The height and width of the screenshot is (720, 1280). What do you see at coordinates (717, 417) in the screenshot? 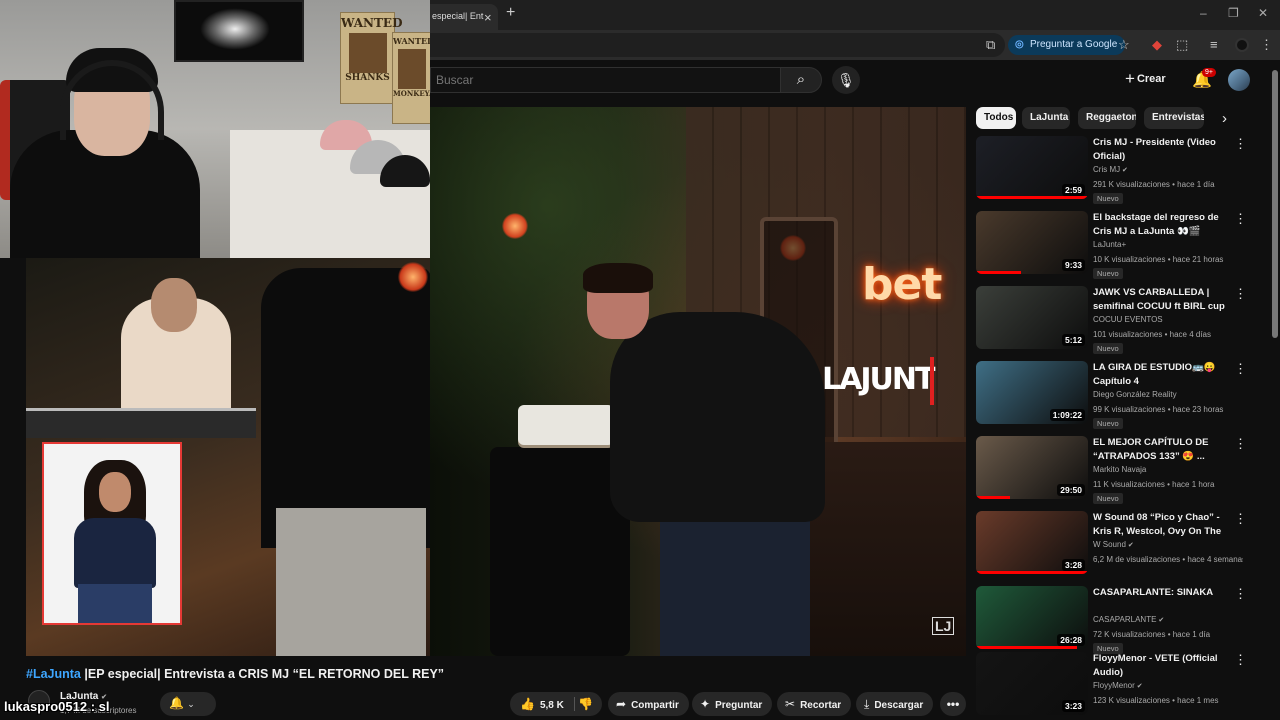
I see `video-scene-person` at bounding box center [717, 417].